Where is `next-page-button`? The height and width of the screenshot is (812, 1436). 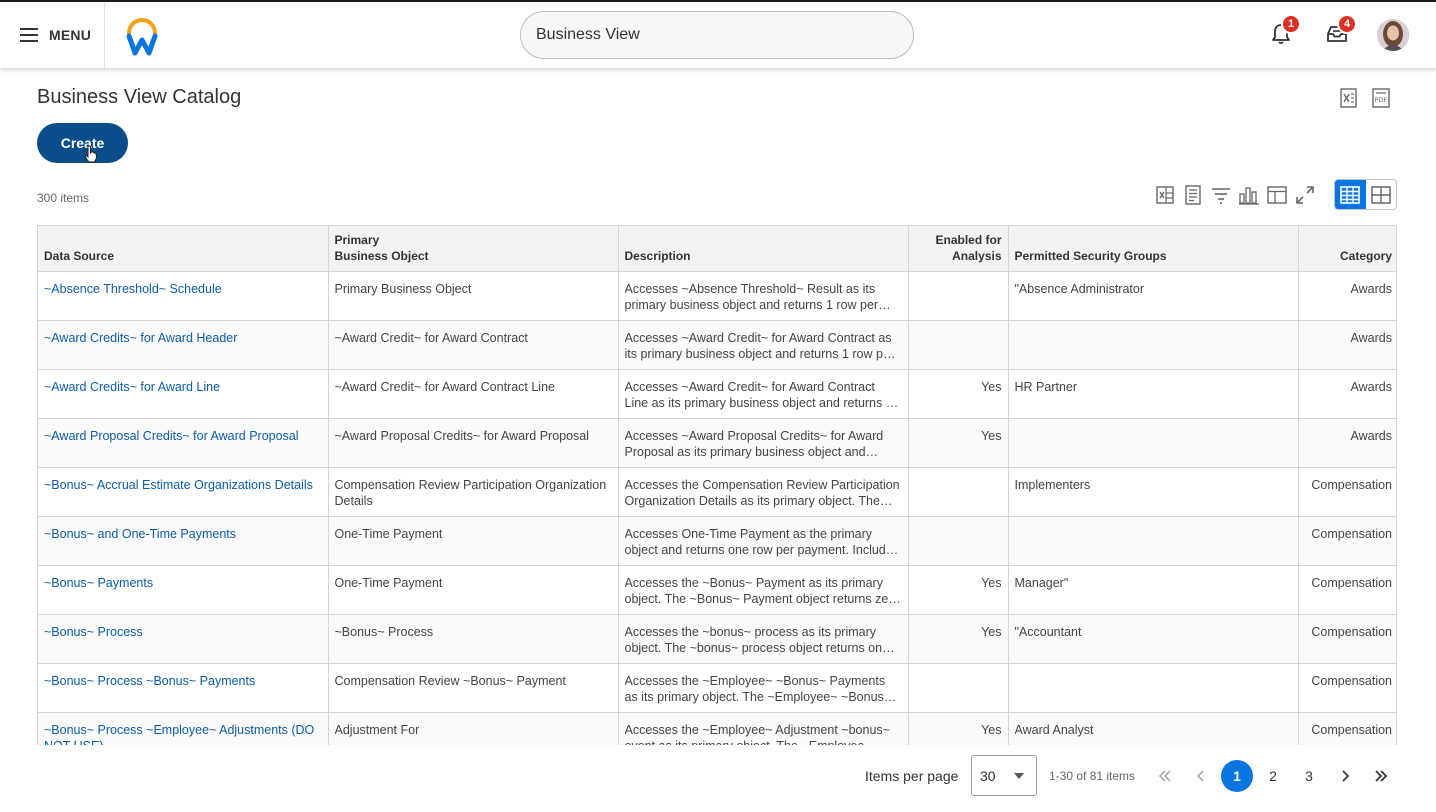
next-page-button is located at coordinates (1345, 776).